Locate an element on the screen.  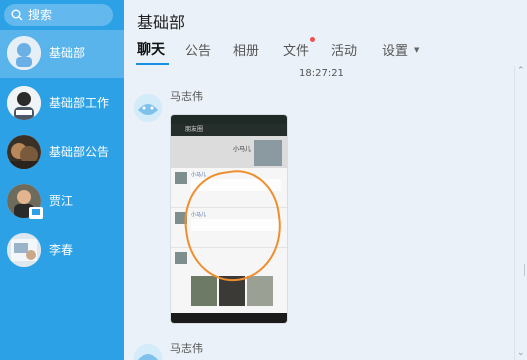
phone-nav-bar is located at coordinates (229, 318).